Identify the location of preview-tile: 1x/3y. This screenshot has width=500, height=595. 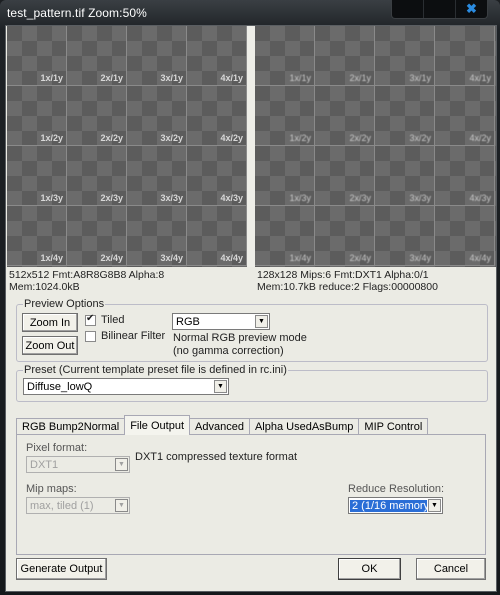
(285, 176).